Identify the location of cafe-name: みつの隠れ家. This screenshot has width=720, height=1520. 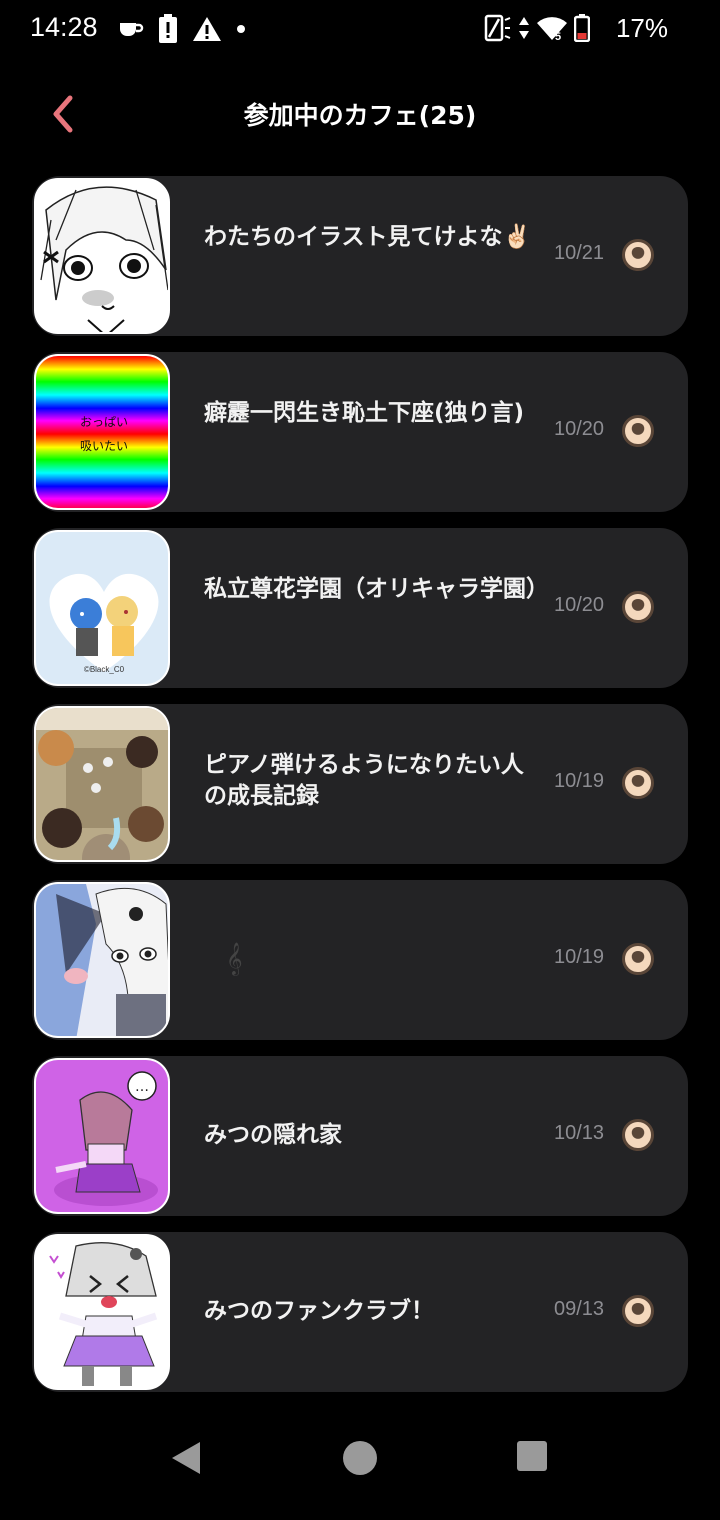
(273, 1135).